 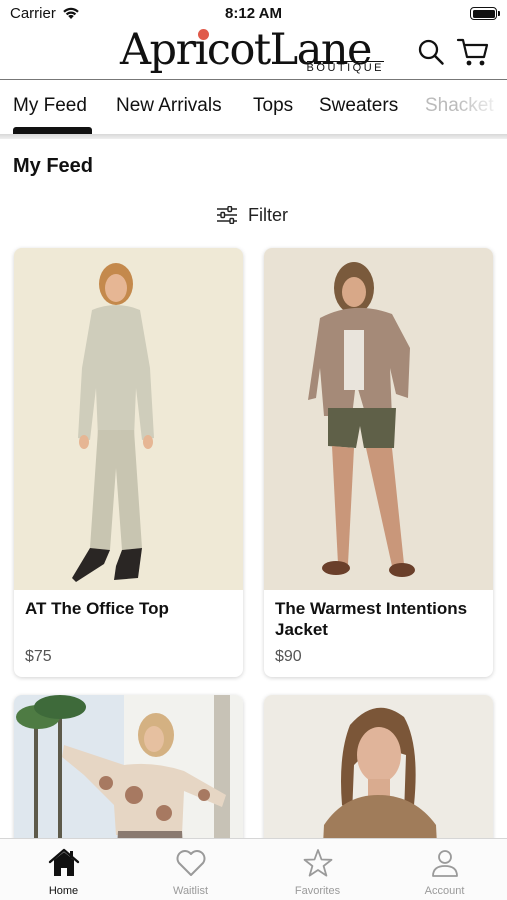 I want to click on filter-button: Filter, so click(x=252, y=215).